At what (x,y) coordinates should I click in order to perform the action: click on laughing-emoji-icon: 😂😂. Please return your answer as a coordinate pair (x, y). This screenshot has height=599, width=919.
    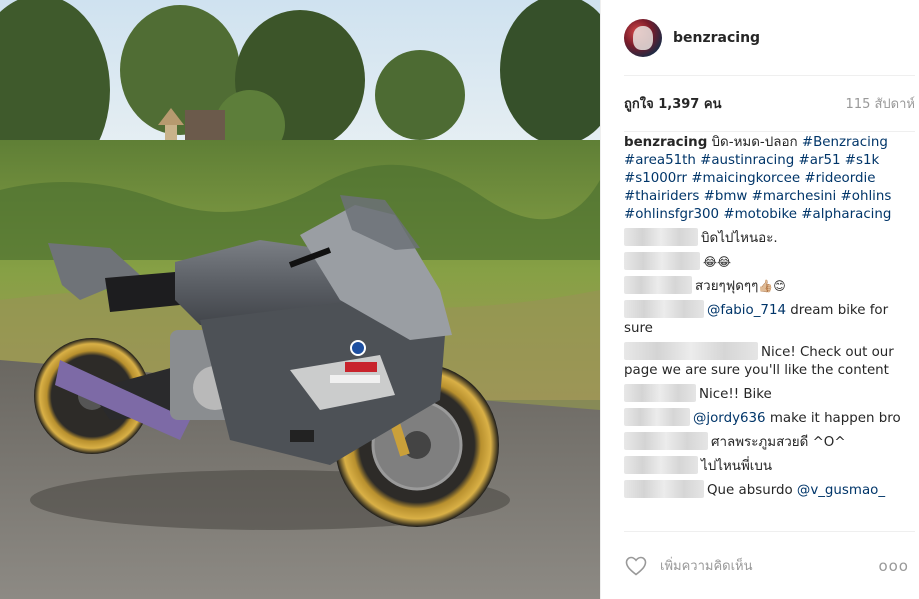
    Looking at the image, I should click on (717, 262).